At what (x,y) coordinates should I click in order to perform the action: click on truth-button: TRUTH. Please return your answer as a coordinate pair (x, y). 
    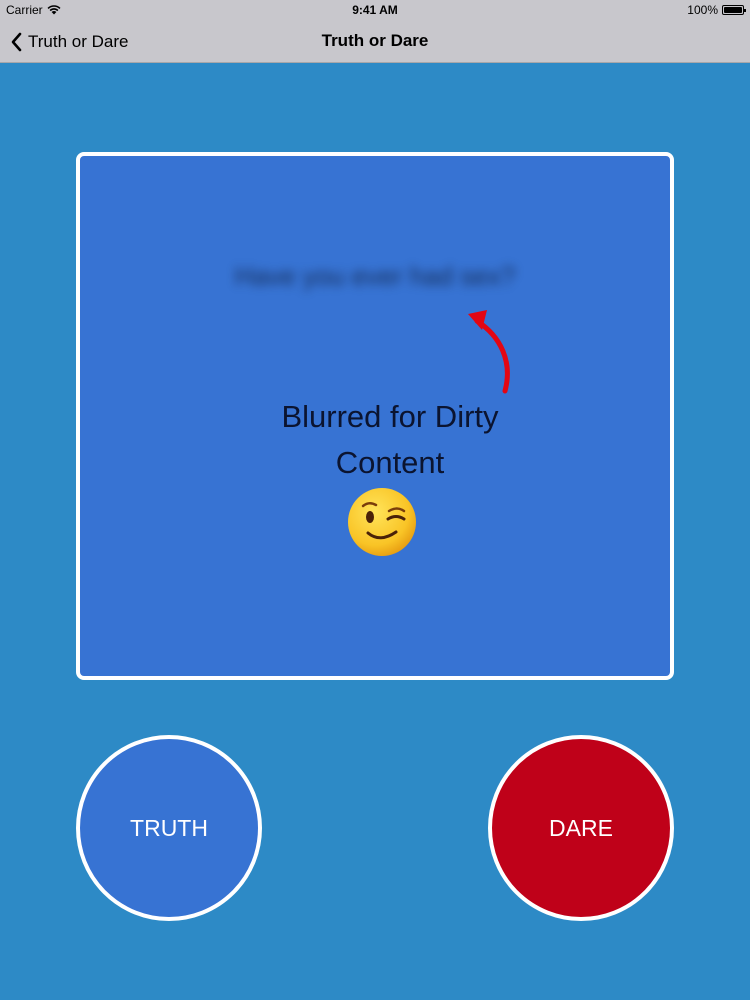
    Looking at the image, I should click on (169, 828).